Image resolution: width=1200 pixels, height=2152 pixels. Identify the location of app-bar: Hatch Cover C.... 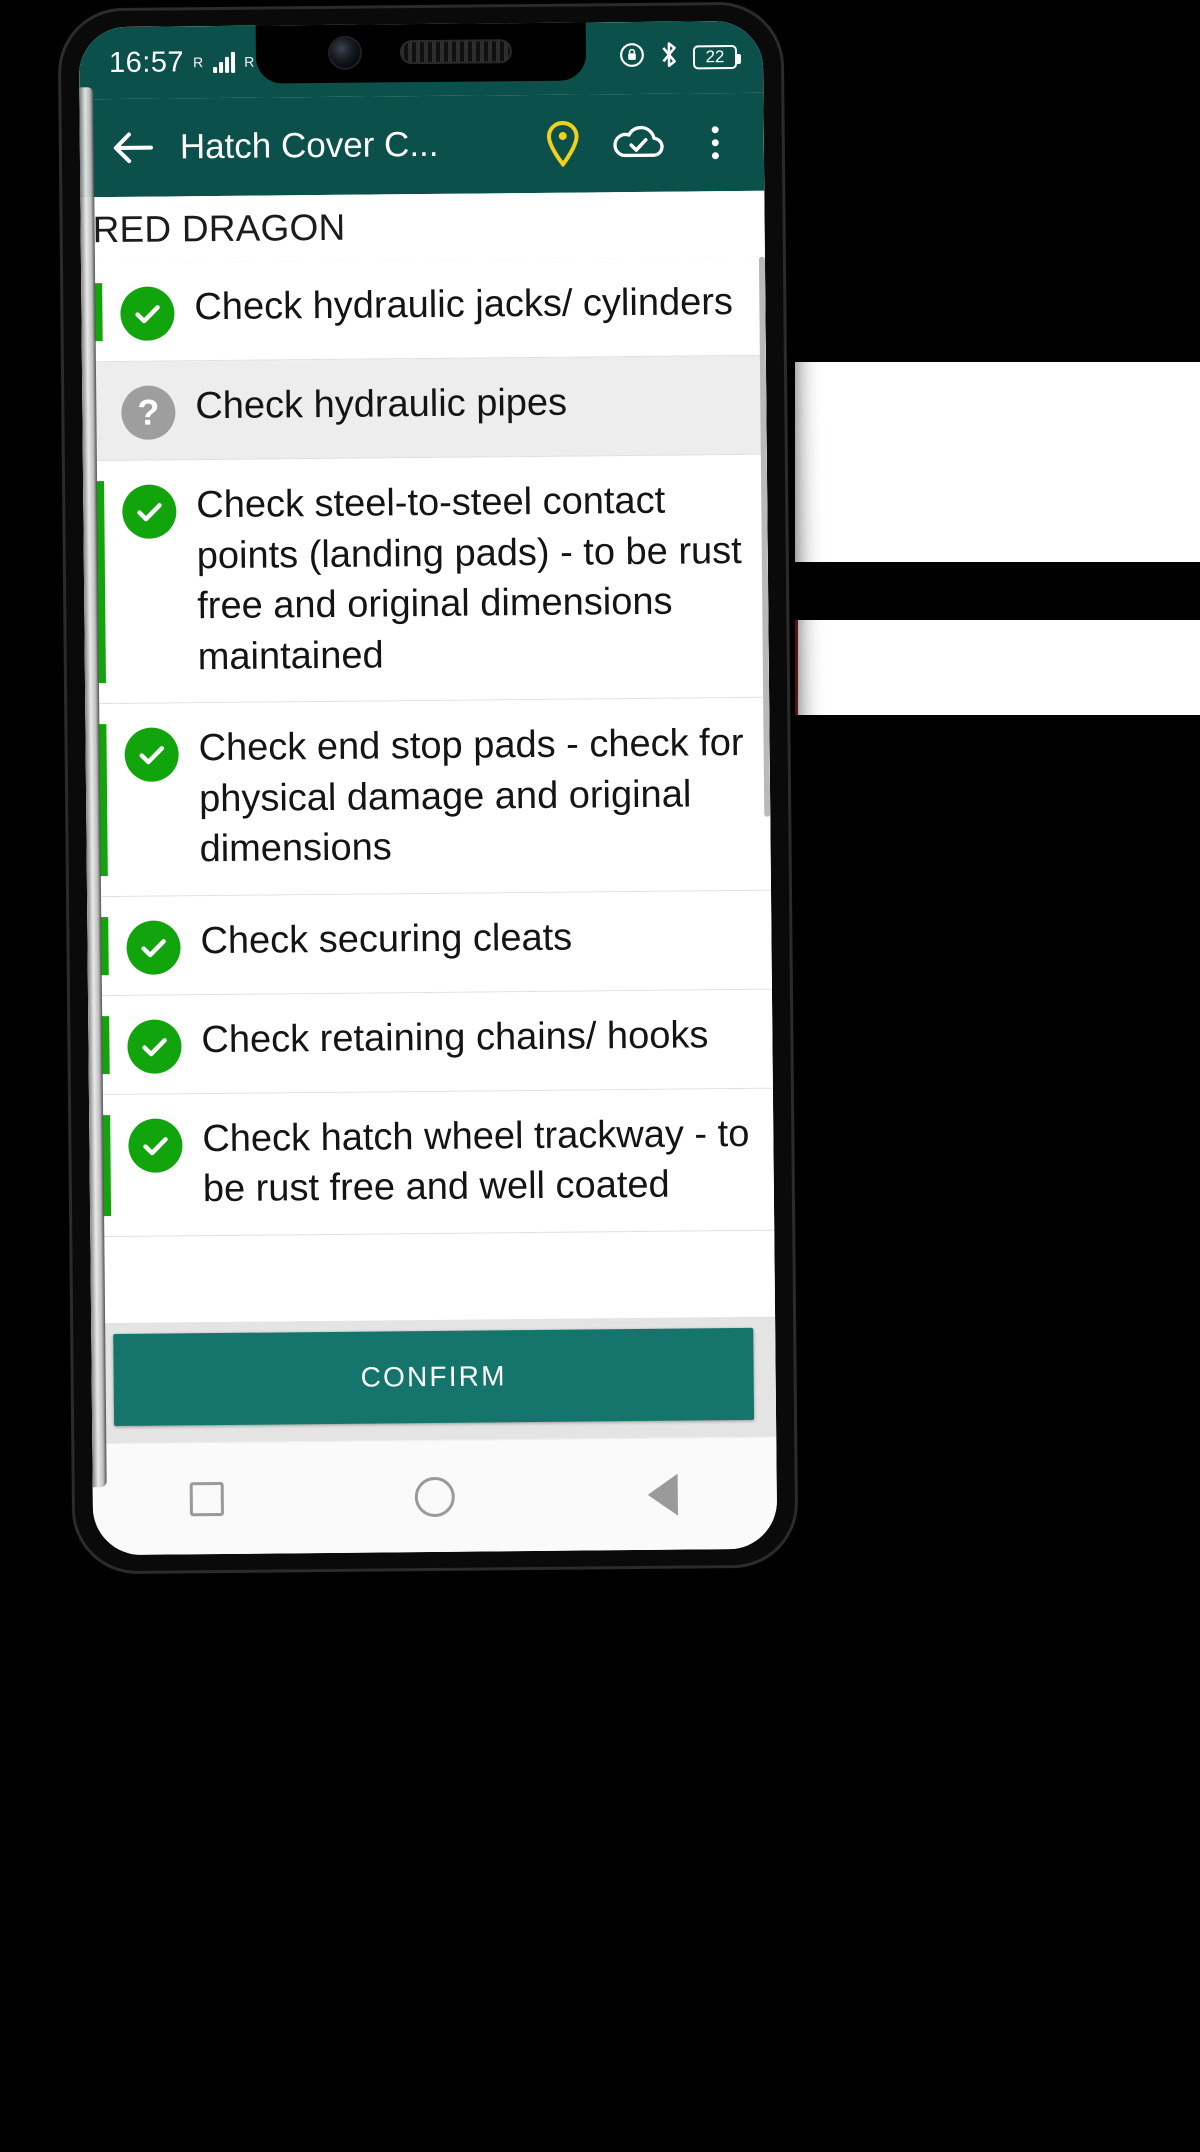
(422, 145).